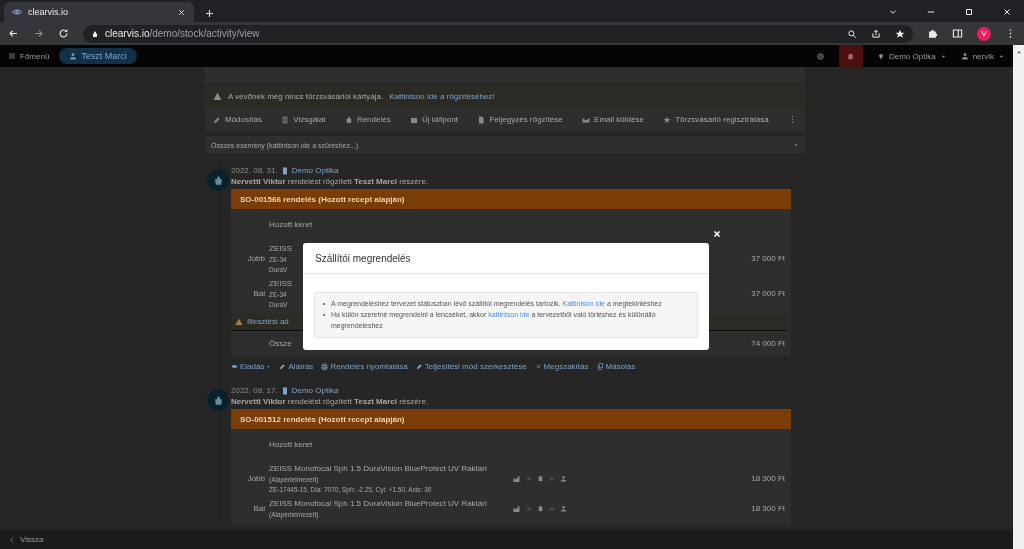  I want to click on printer-icon, so click(325, 366).